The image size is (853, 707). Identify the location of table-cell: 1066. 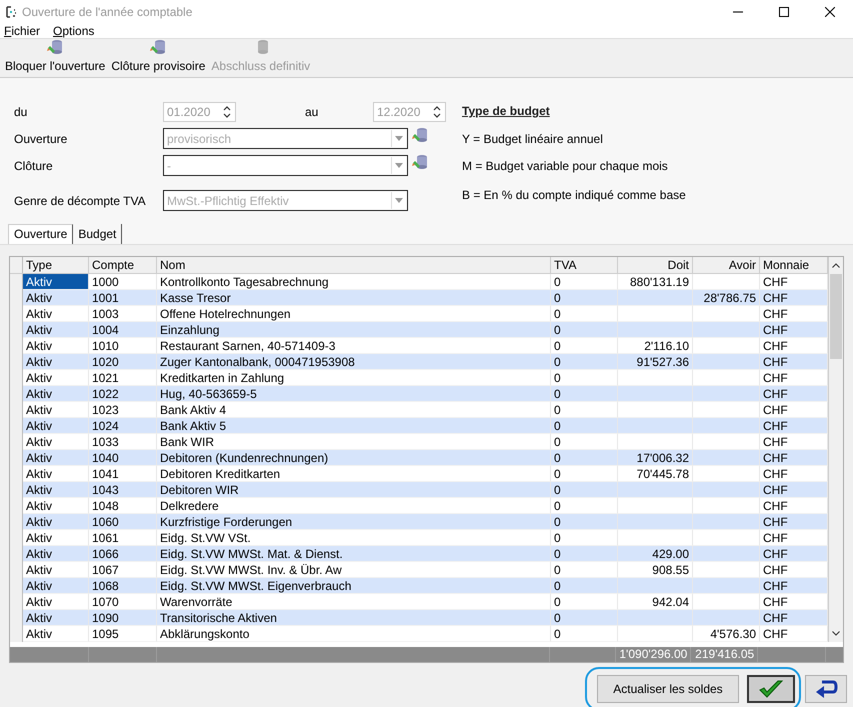
(123, 554).